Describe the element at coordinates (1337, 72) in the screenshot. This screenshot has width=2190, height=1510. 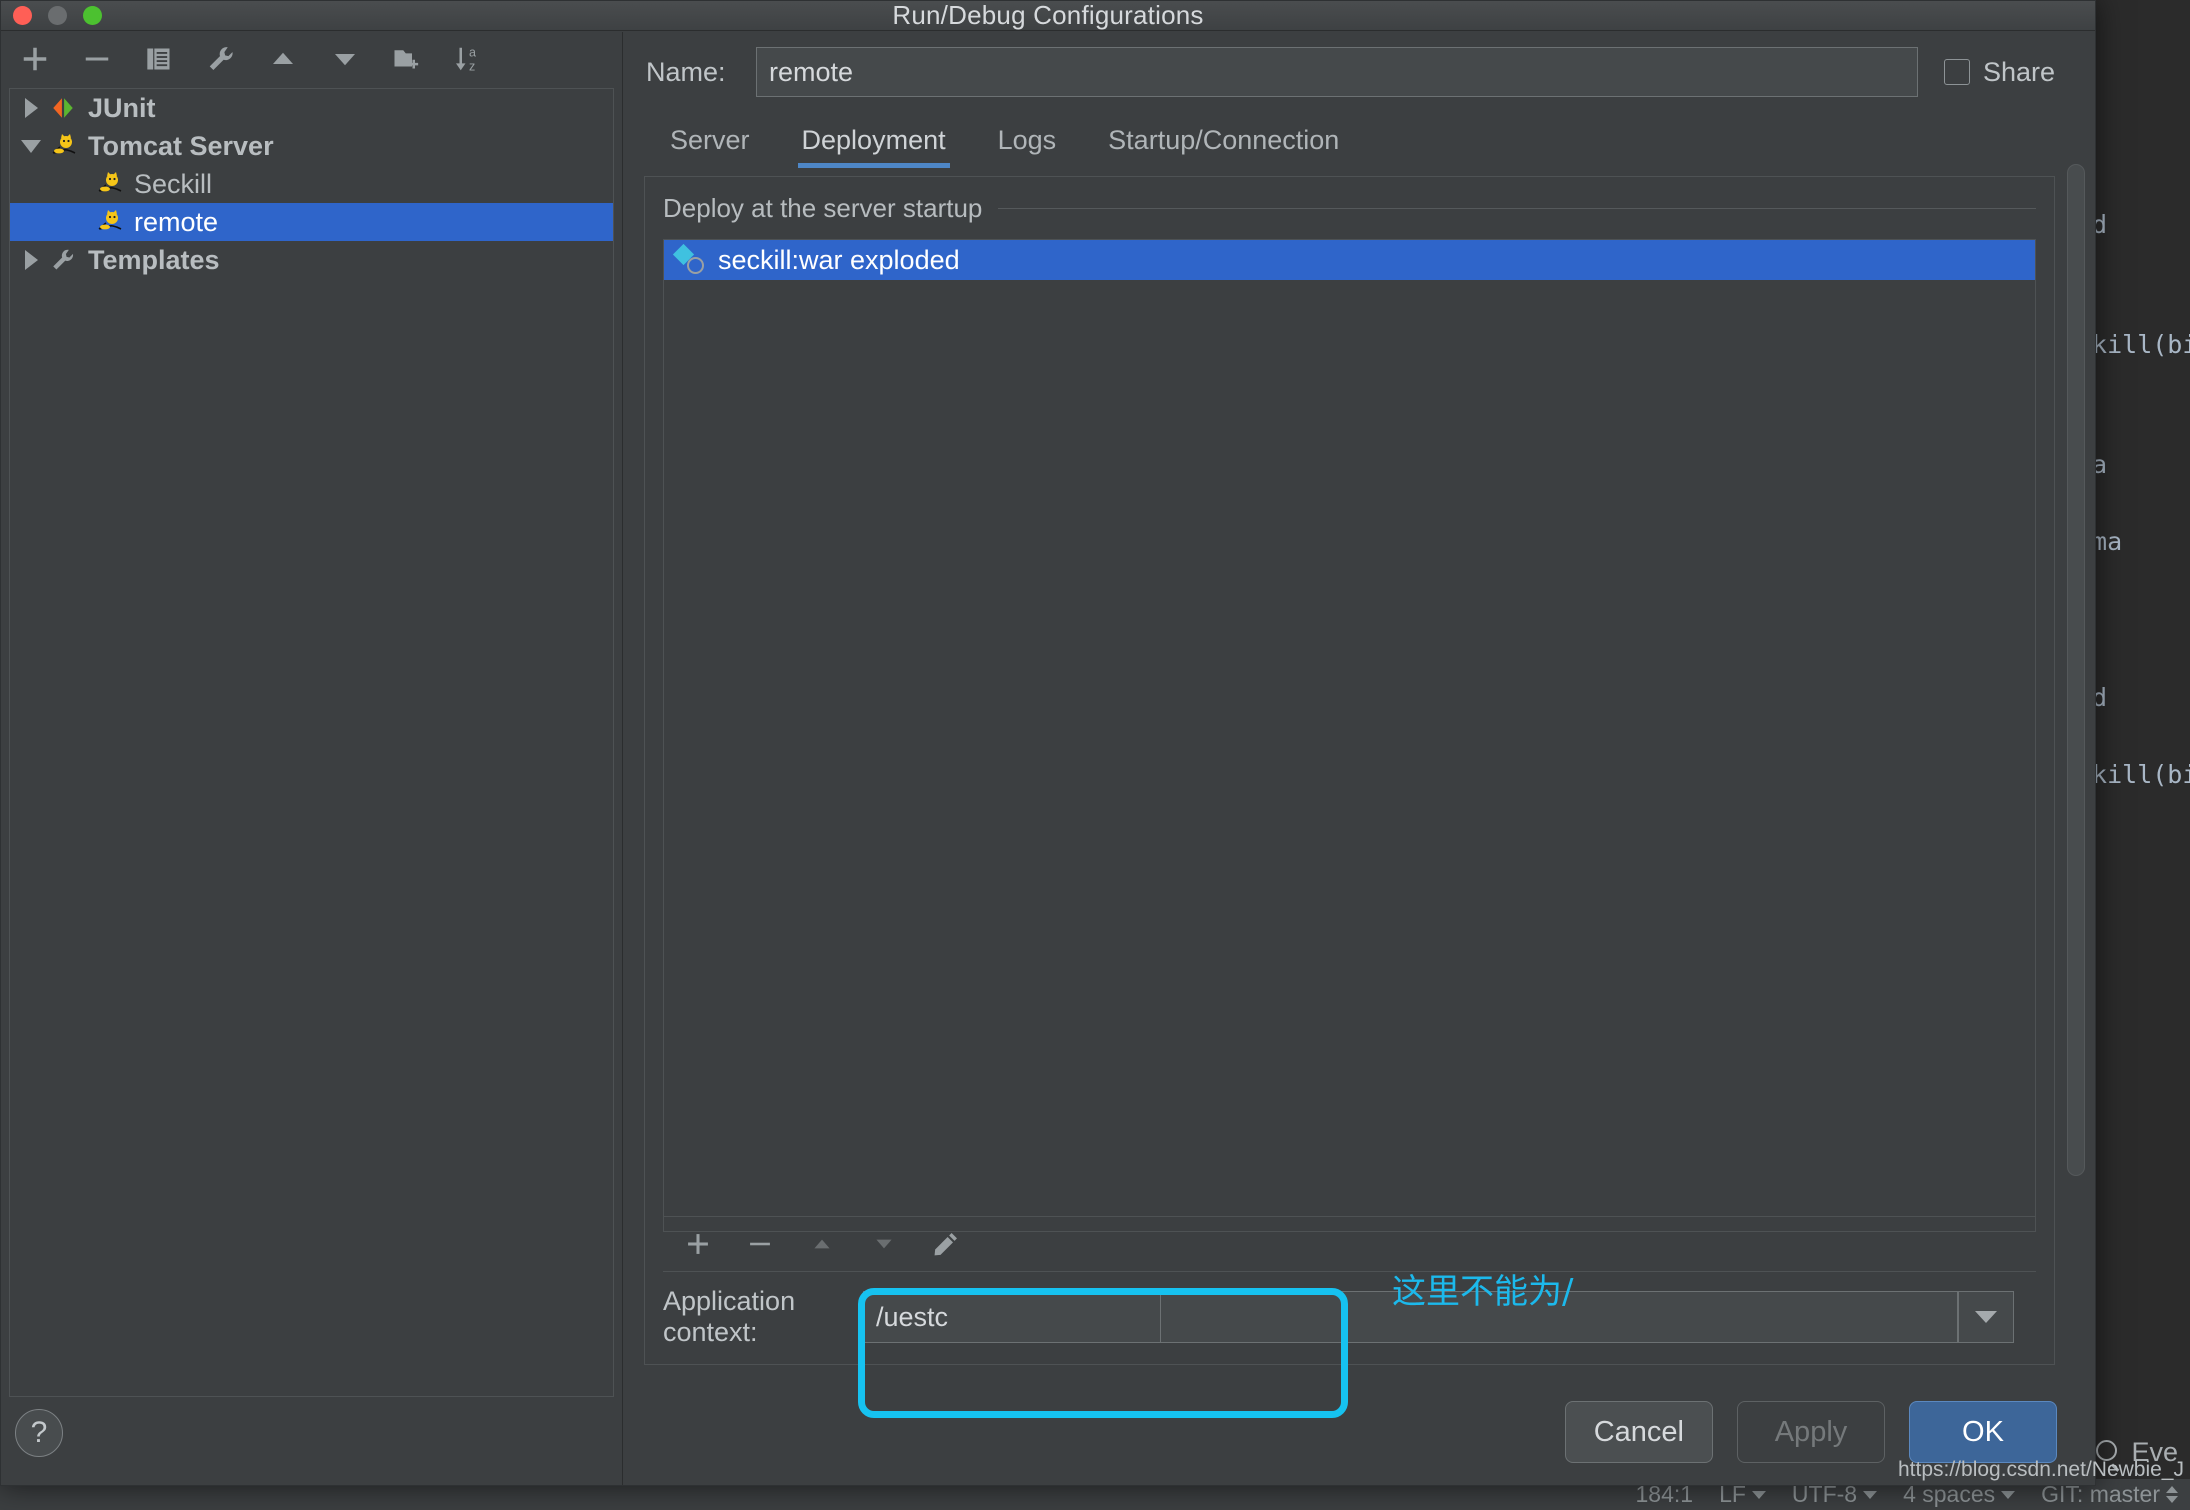
I see `name-input: remote` at that location.